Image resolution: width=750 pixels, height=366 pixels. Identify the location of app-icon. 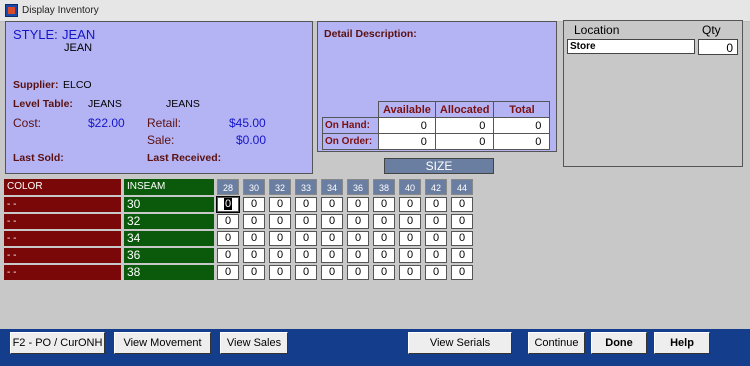
(11, 10).